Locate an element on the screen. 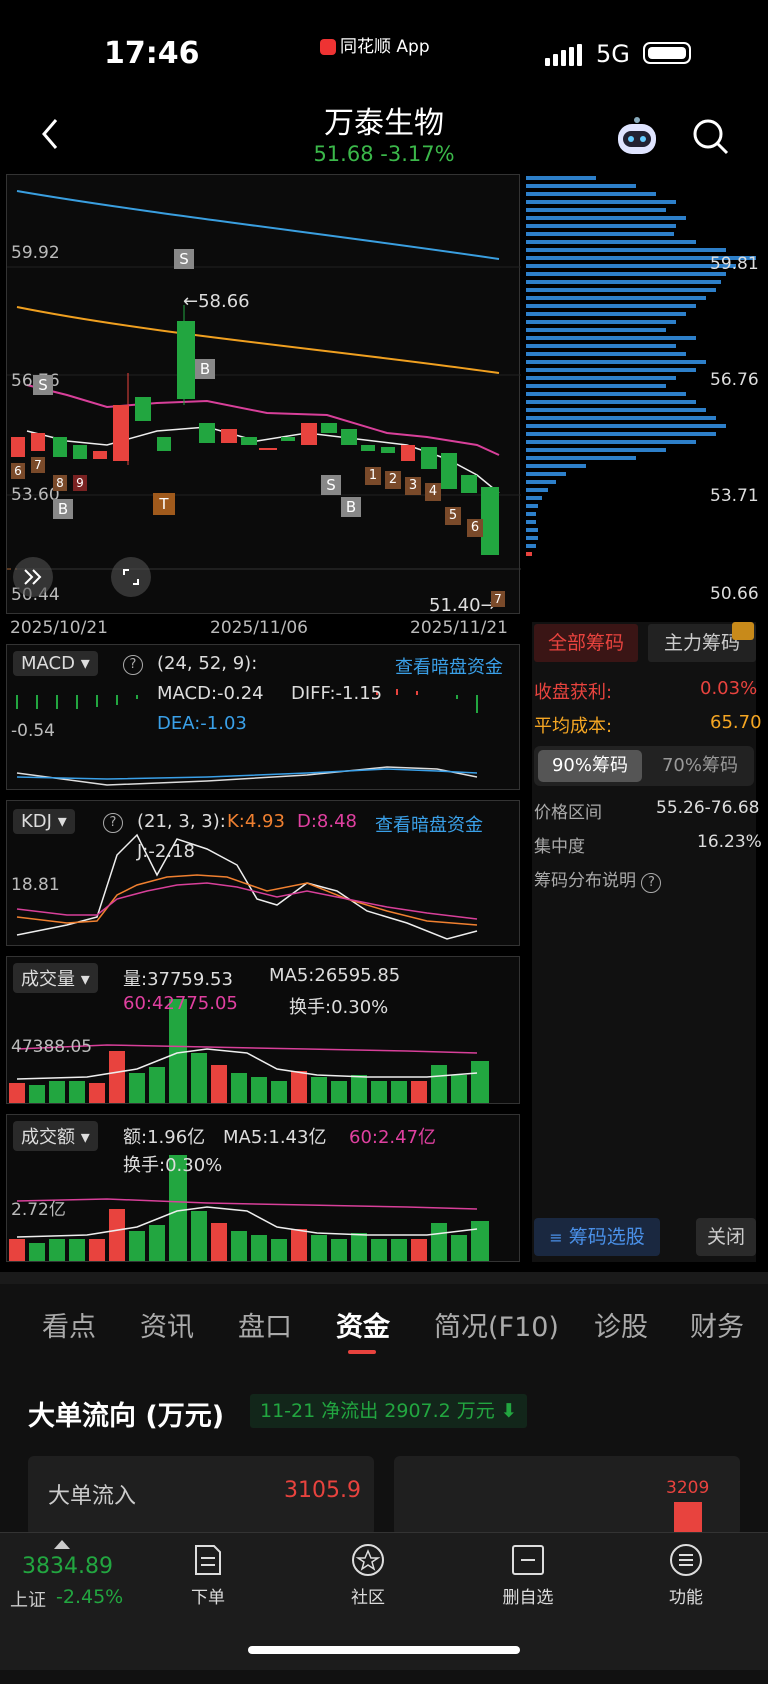 This screenshot has height=1684, width=768. option-70: 70%筹码 is located at coordinates (700, 766).